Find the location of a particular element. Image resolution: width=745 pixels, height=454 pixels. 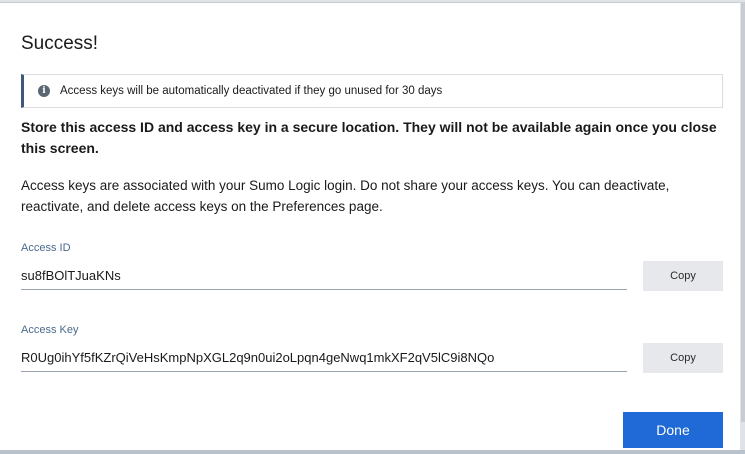

background-strip is located at coordinates (372, 452).